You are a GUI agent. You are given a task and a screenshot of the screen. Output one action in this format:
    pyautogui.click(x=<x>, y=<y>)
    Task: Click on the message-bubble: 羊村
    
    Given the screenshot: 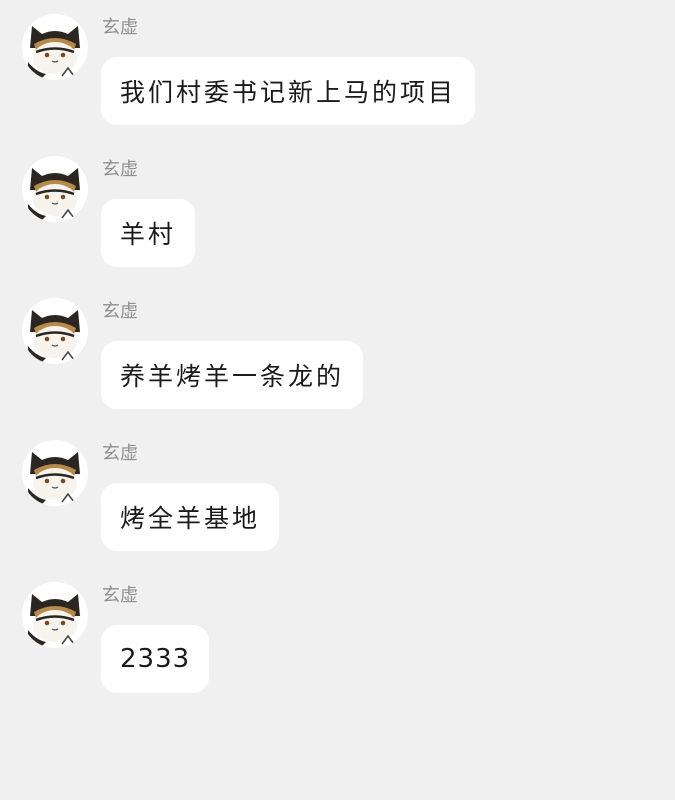 What is the action you would take?
    pyautogui.click(x=148, y=233)
    